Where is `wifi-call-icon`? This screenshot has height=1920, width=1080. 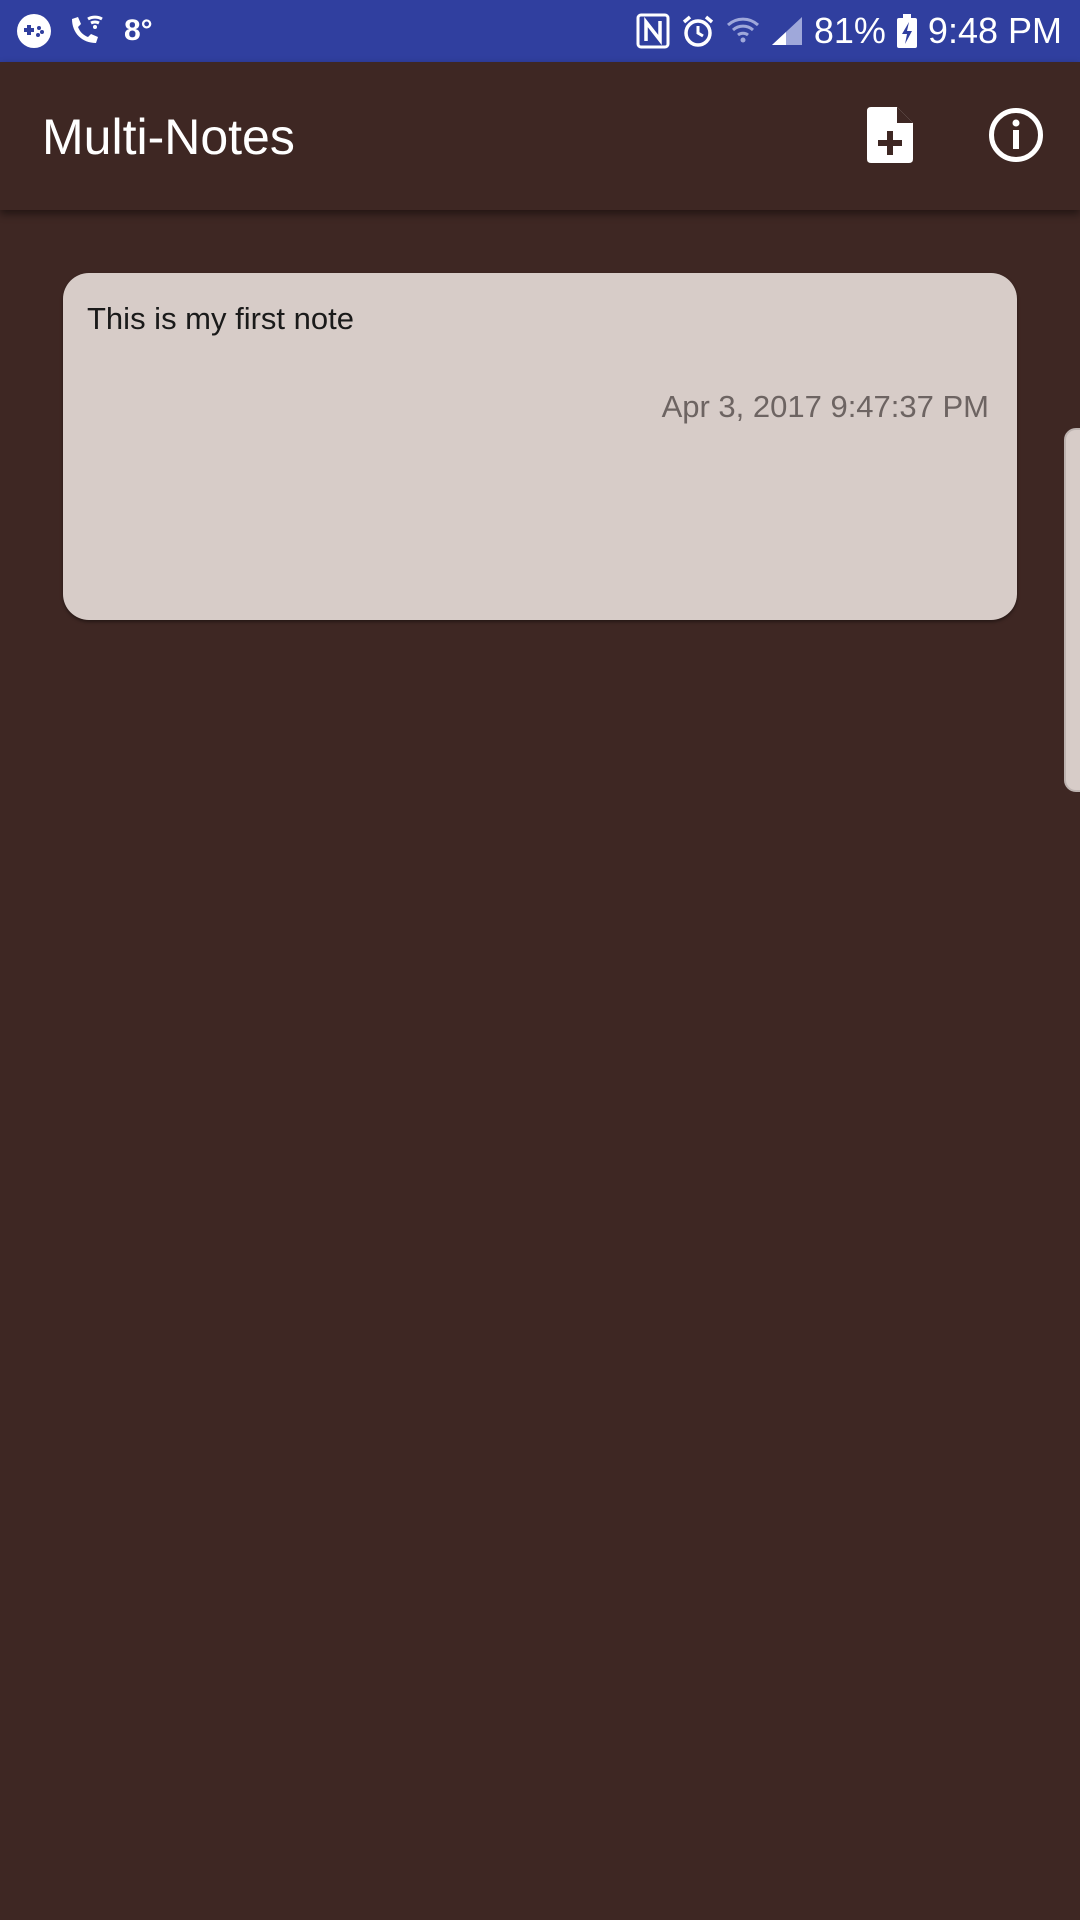
wifi-call-icon is located at coordinates (86, 31).